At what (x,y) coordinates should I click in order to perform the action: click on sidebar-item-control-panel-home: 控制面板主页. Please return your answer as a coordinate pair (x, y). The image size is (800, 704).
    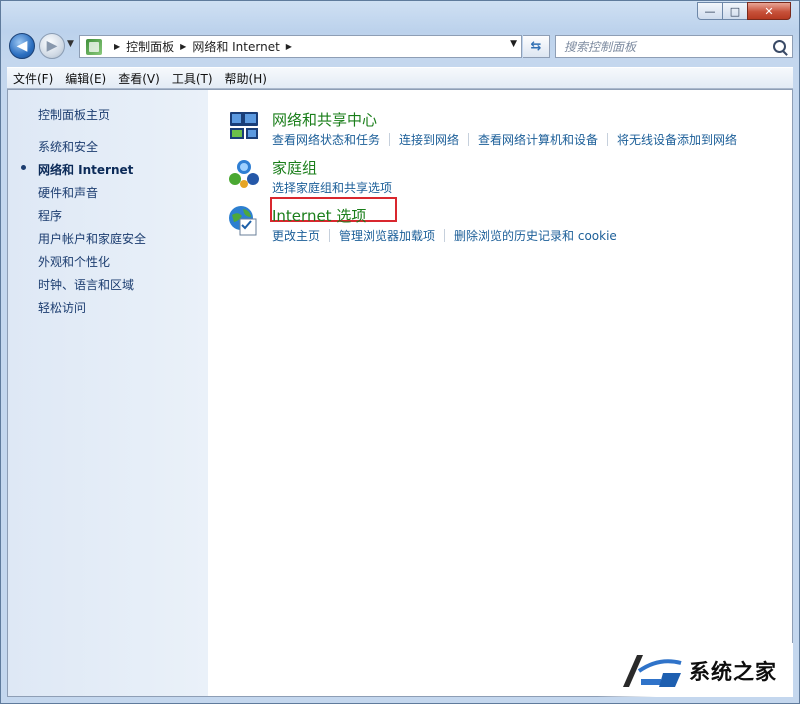
    Looking at the image, I should click on (74, 114).